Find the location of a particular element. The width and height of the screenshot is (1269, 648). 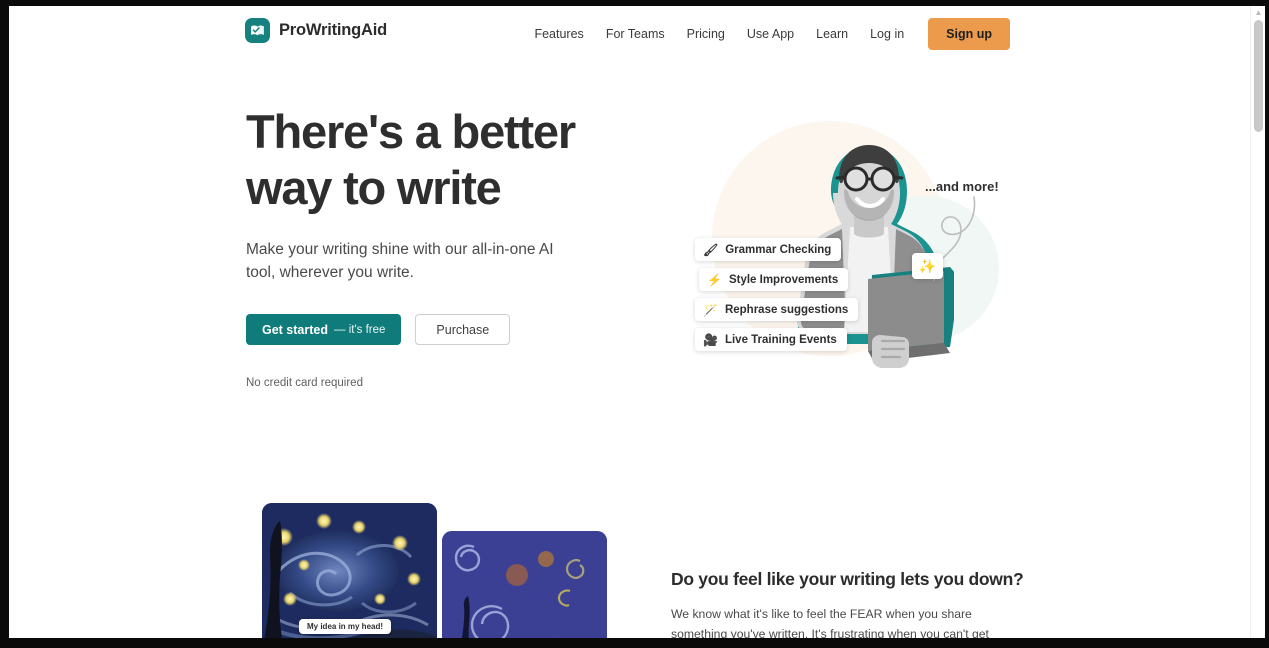

window-bottom-edge is located at coordinates (634, 643).